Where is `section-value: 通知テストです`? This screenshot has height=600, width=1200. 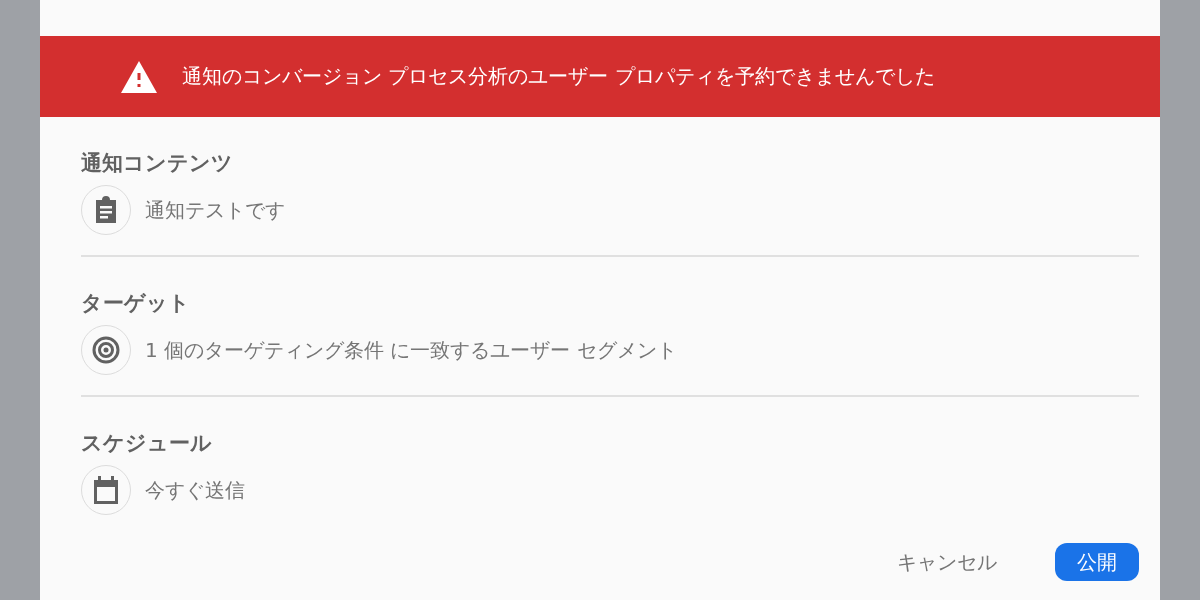 section-value: 通知テストです is located at coordinates (215, 210).